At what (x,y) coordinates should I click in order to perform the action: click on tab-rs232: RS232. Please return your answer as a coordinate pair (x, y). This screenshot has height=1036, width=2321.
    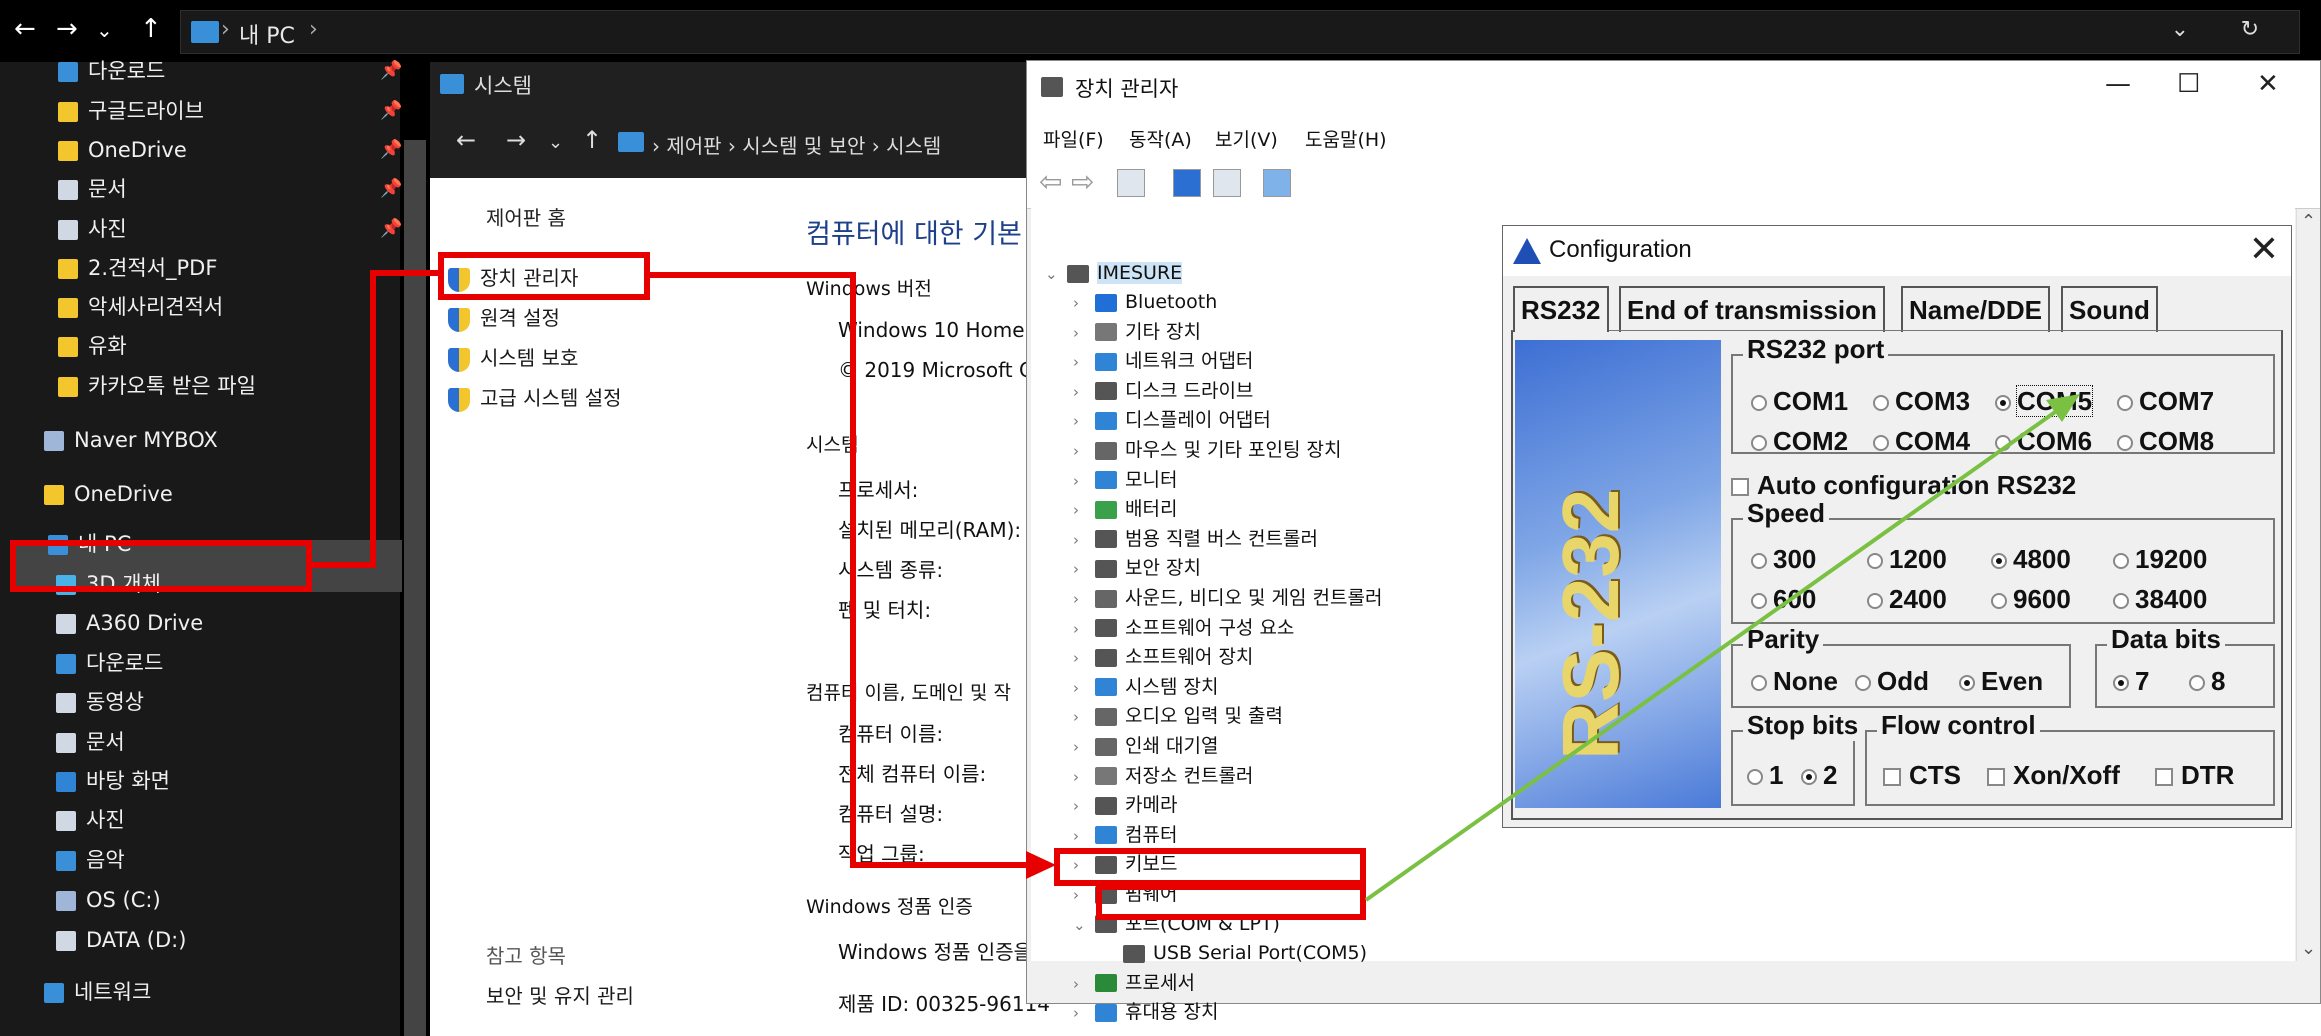
    Looking at the image, I should click on (1561, 309).